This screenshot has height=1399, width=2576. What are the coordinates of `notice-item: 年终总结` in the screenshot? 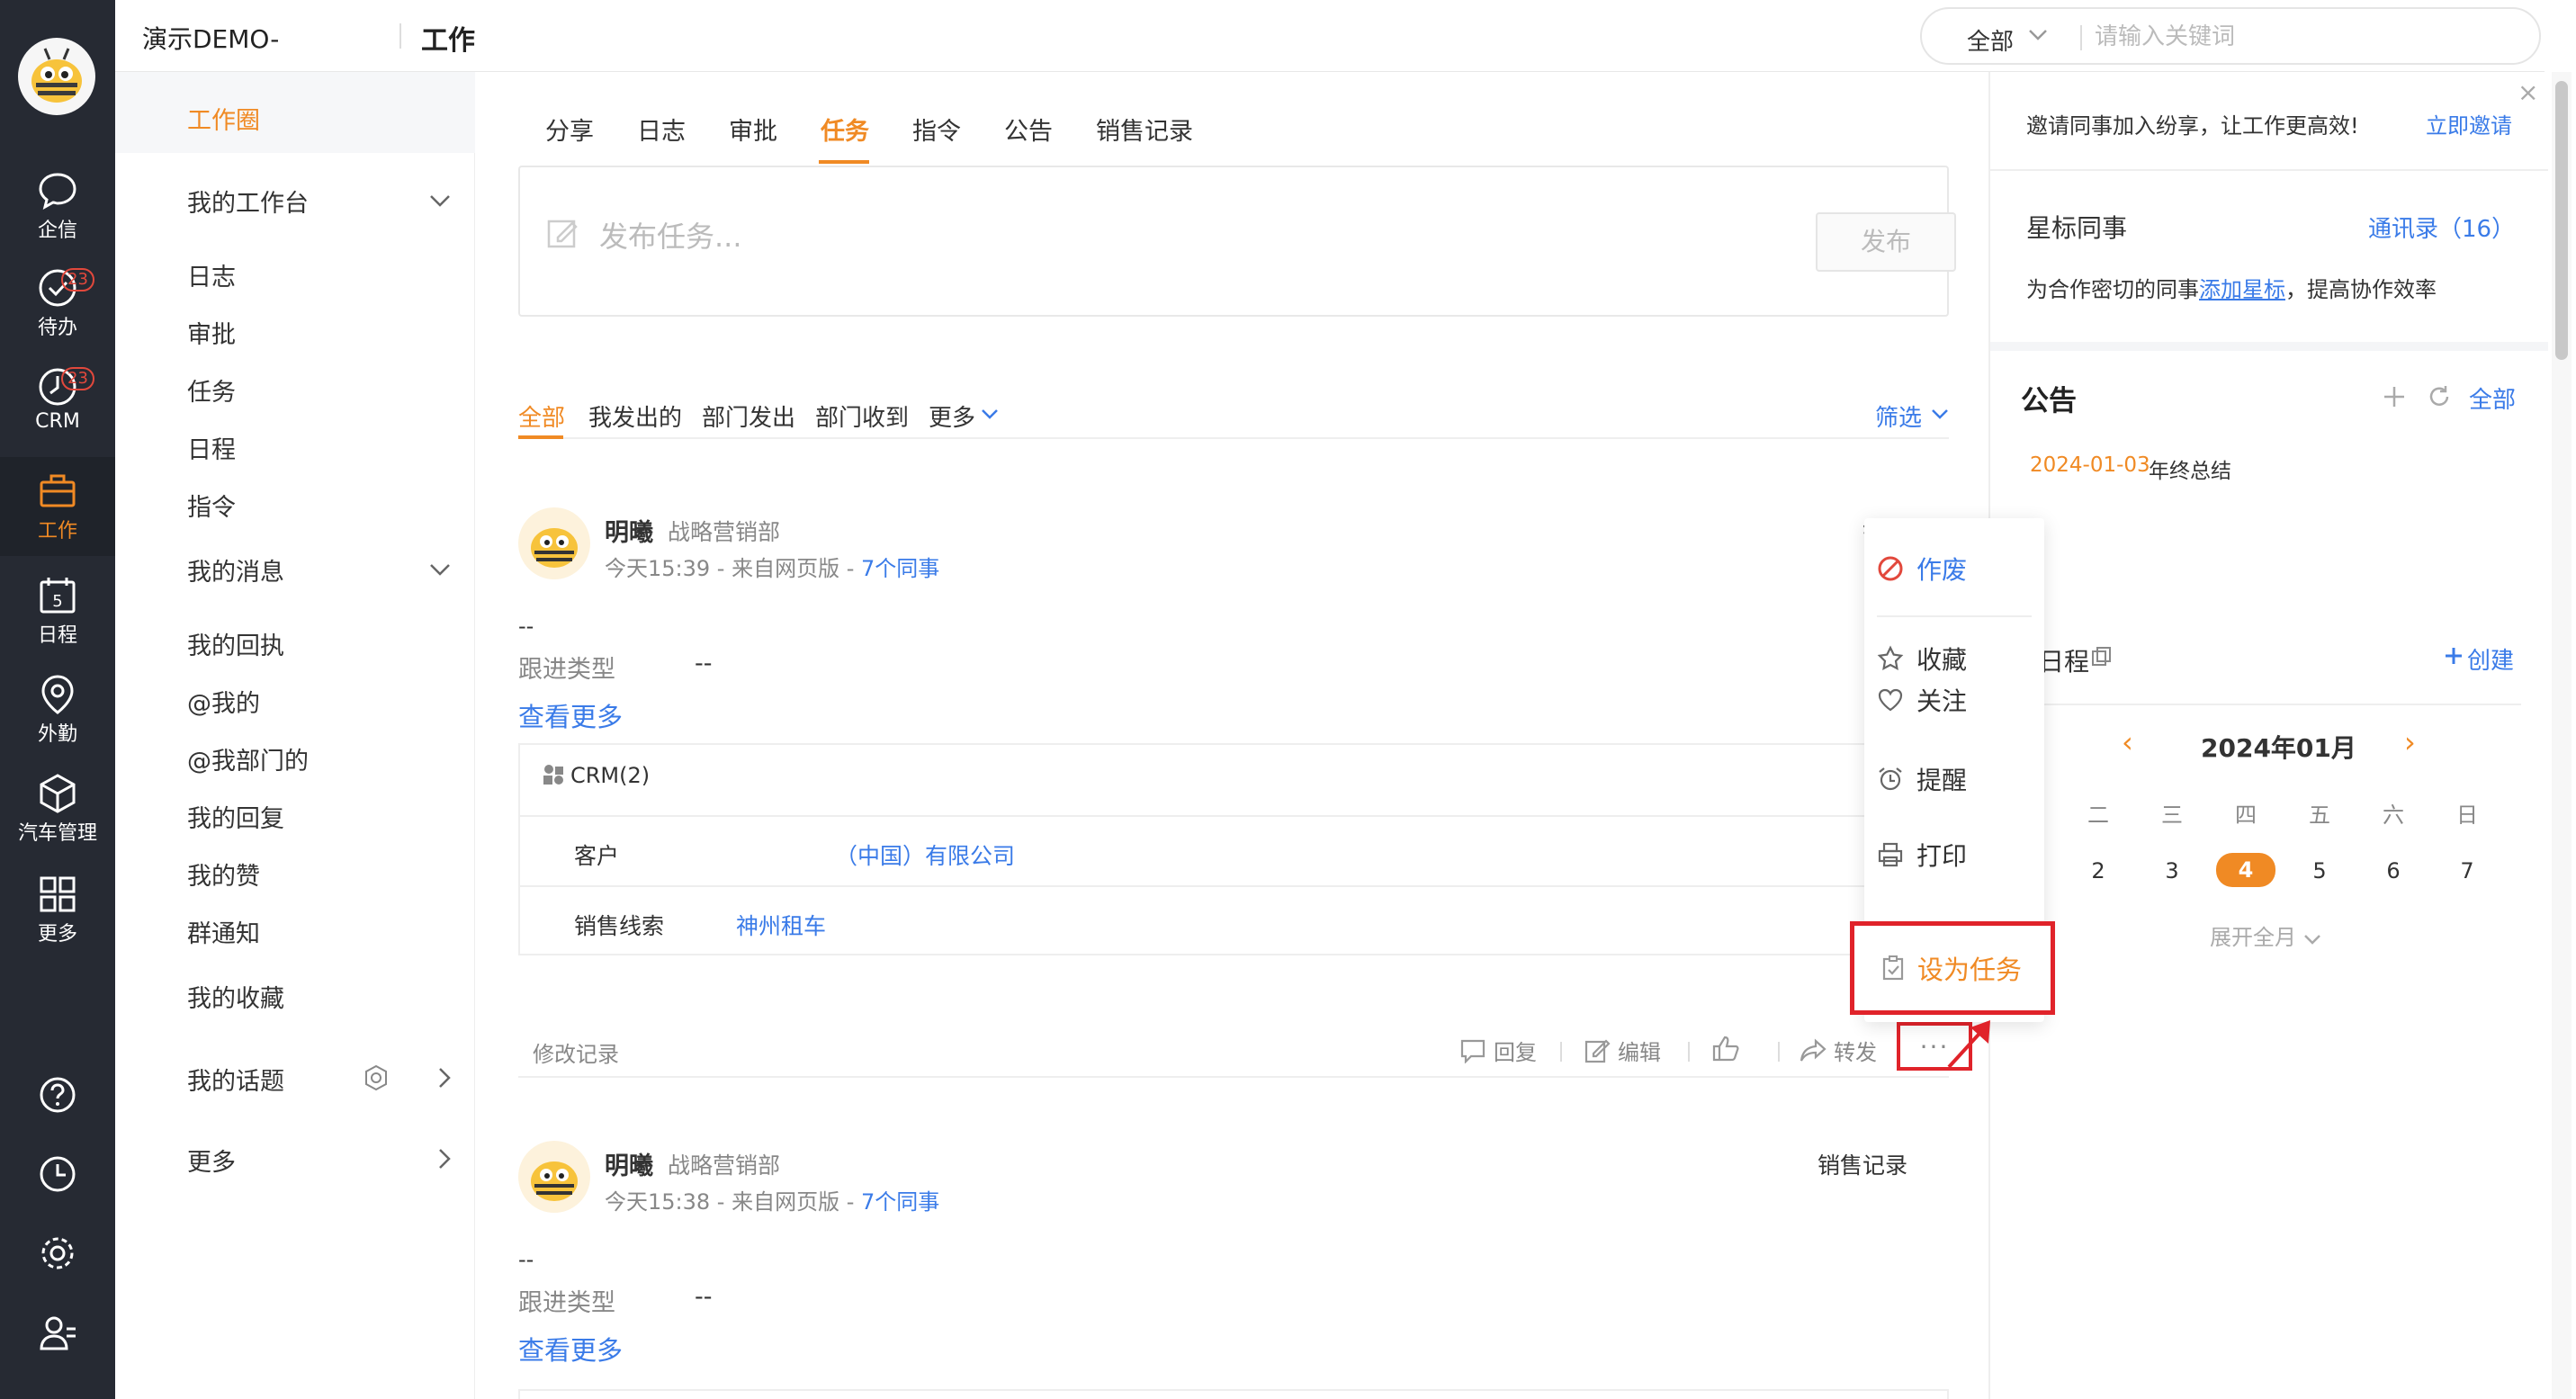 It's located at (2190, 469).